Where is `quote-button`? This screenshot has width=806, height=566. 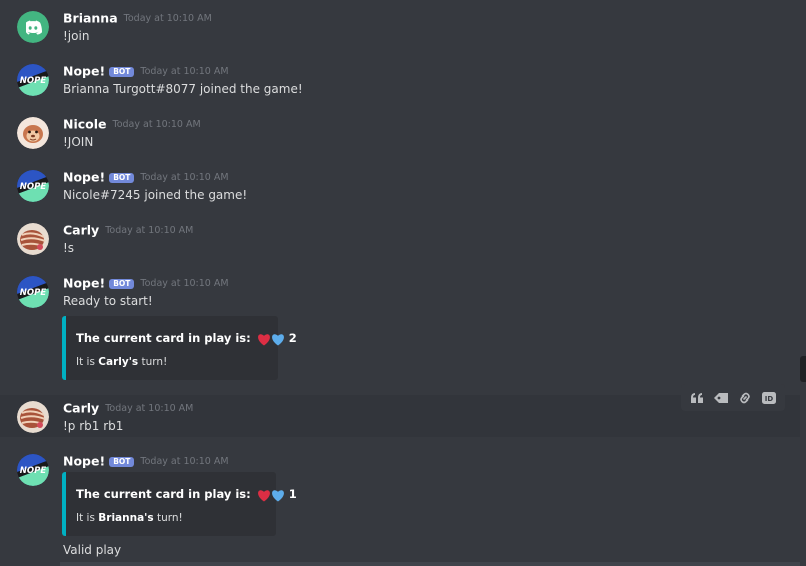 quote-button is located at coordinates (697, 398).